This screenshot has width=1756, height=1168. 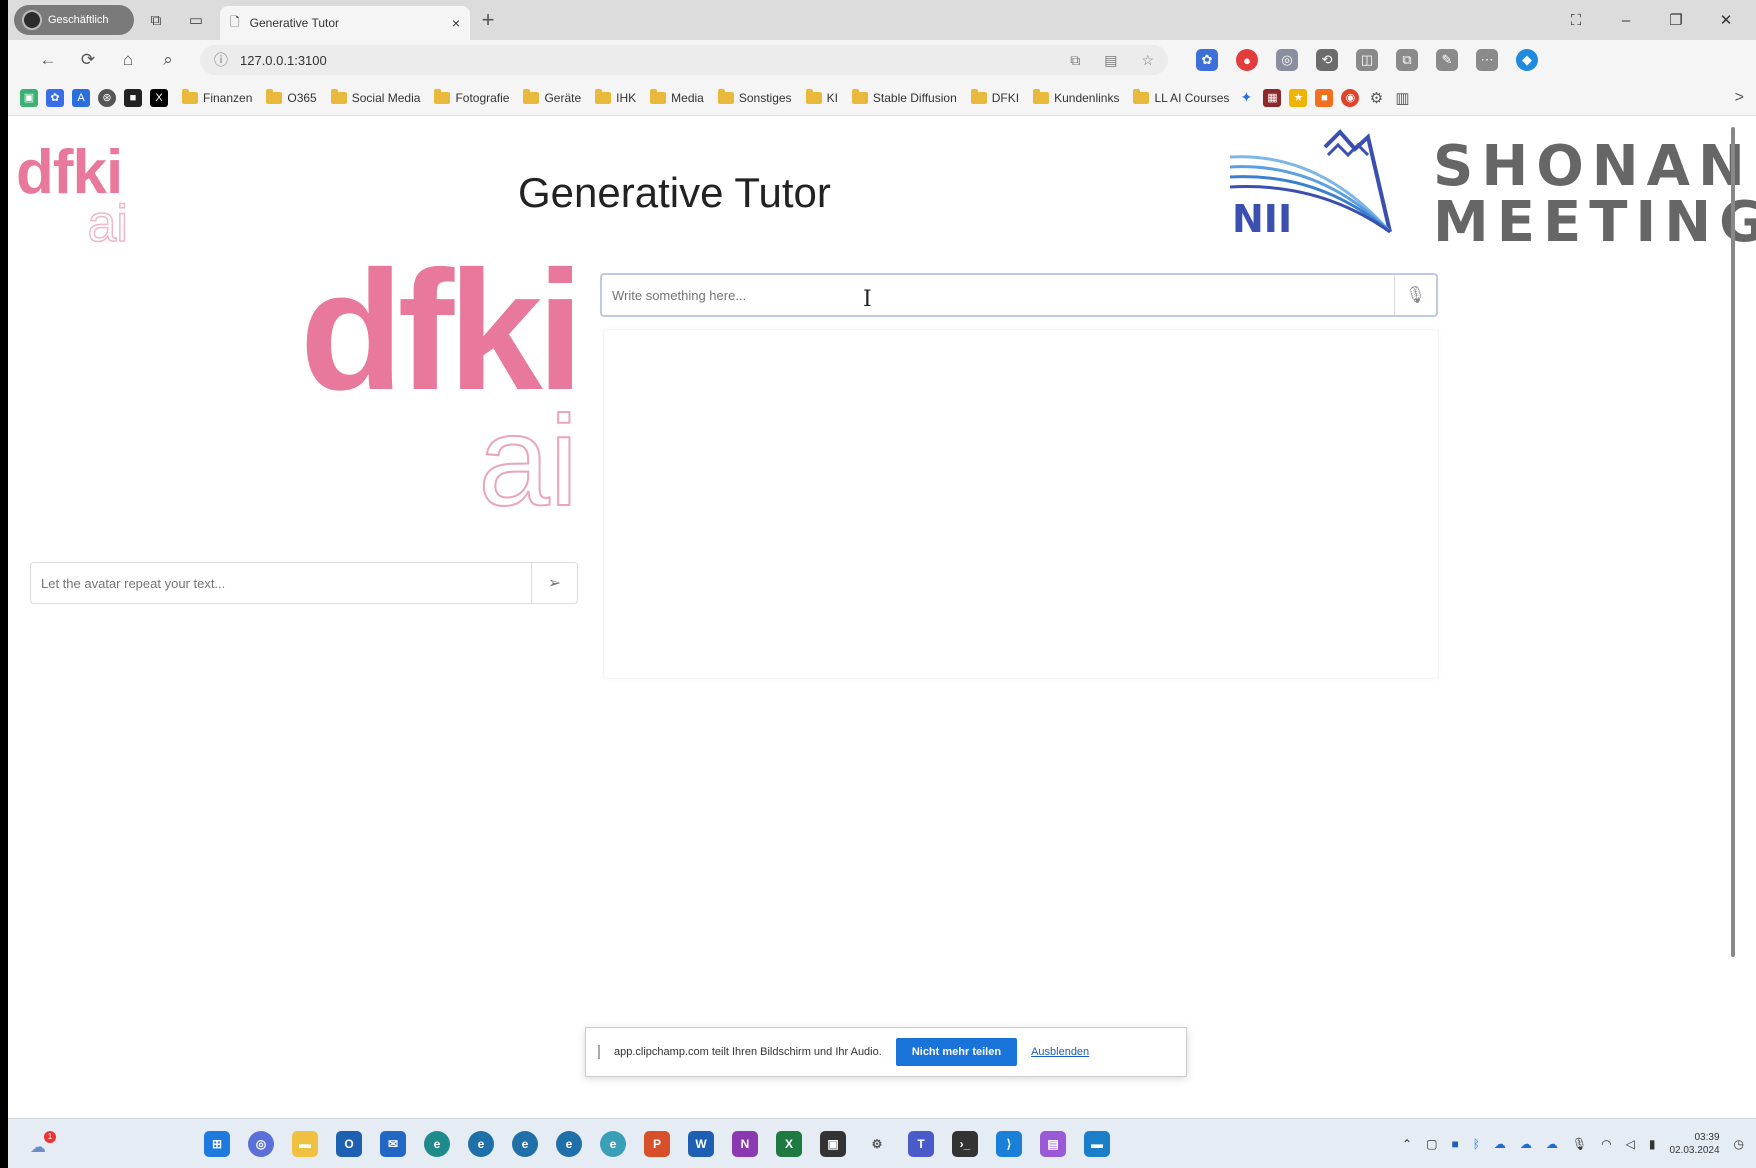 What do you see at coordinates (1739, 1144) in the screenshot?
I see `notifications-icon: ◷` at bounding box center [1739, 1144].